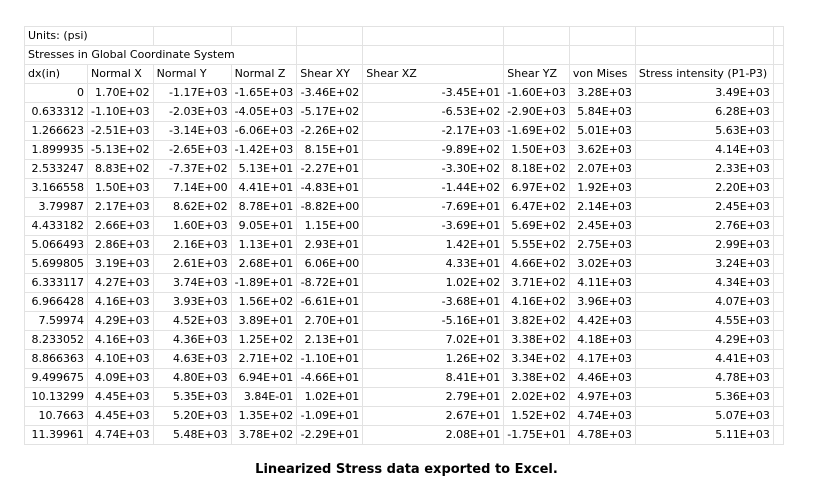  I want to click on table-cell: 1.899935, so click(56, 150).